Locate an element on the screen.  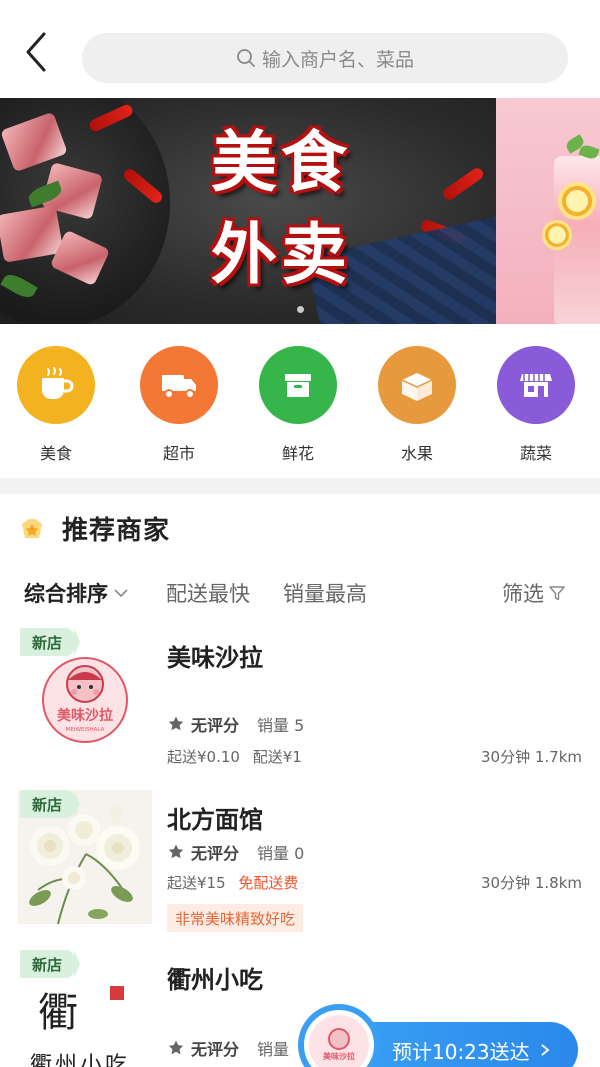
category-vegetables: 蔬菜 is located at coordinates (536, 405).